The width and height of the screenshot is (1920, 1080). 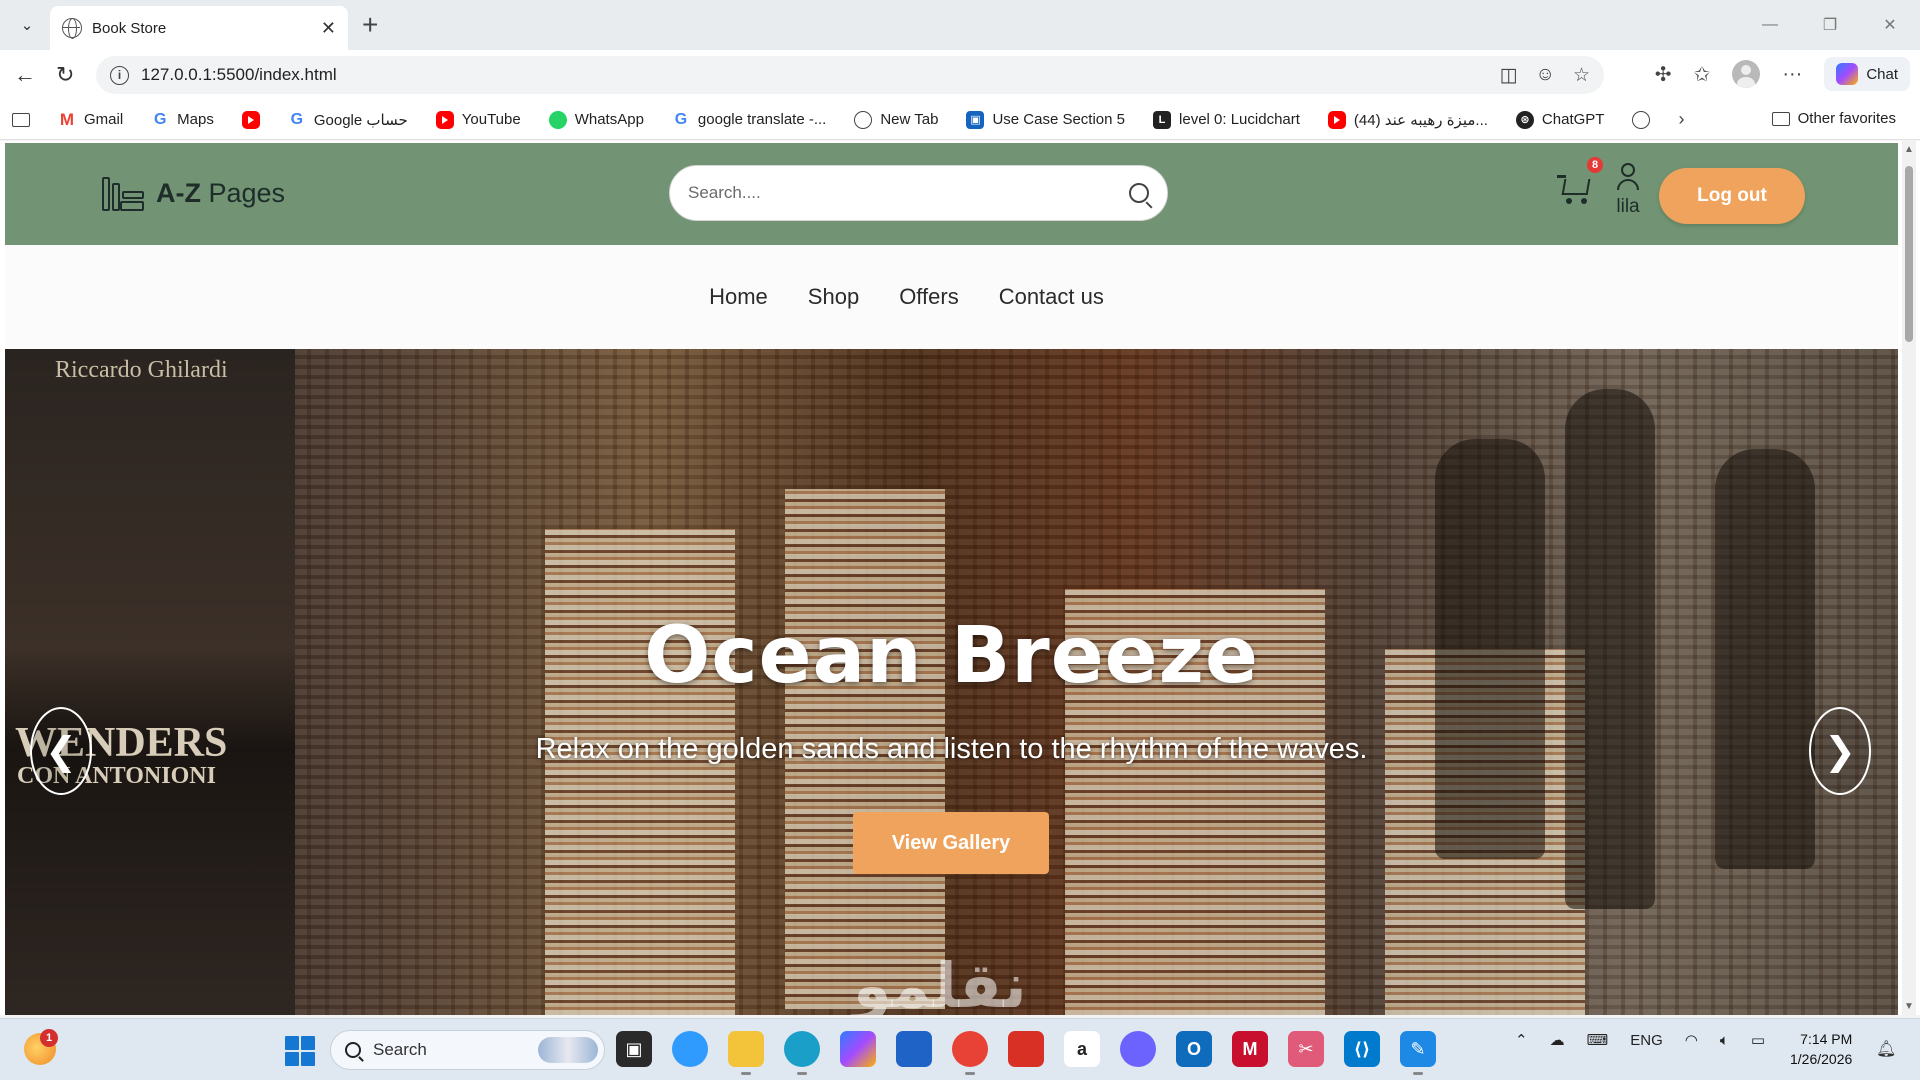 I want to click on chrome-icon, so click(x=970, y=1053).